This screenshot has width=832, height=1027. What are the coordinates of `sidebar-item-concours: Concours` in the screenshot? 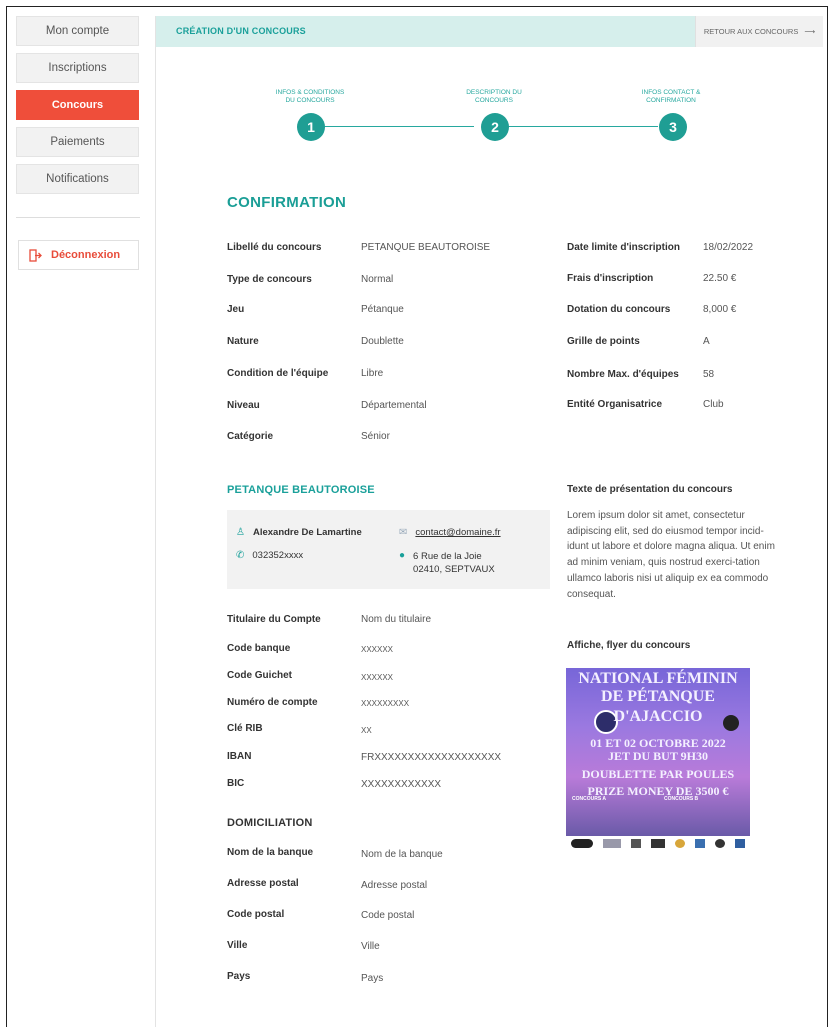 It's located at (77, 105).